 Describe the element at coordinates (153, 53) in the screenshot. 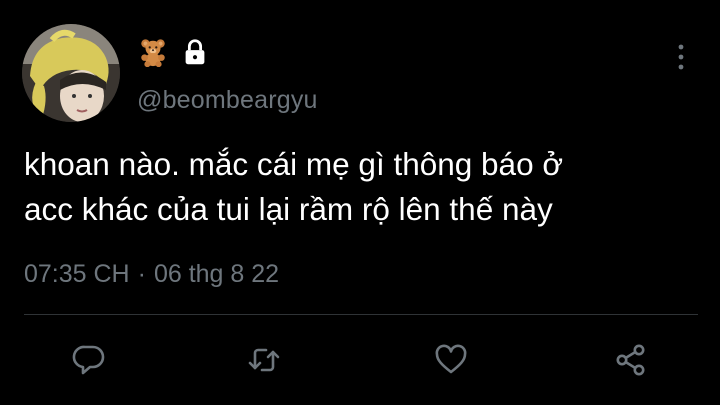

I see `teddy-bear-emoji-icon` at that location.